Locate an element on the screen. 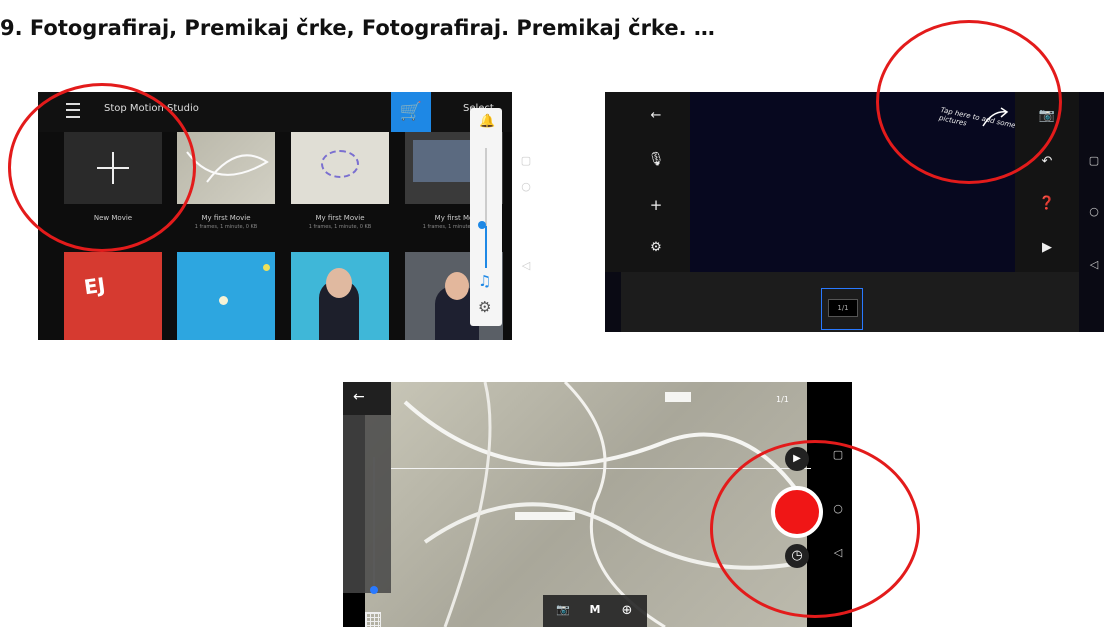 Image resolution: width=1104 pixels, height=627 pixels. ej-letters: EJ is located at coordinates (94, 286).